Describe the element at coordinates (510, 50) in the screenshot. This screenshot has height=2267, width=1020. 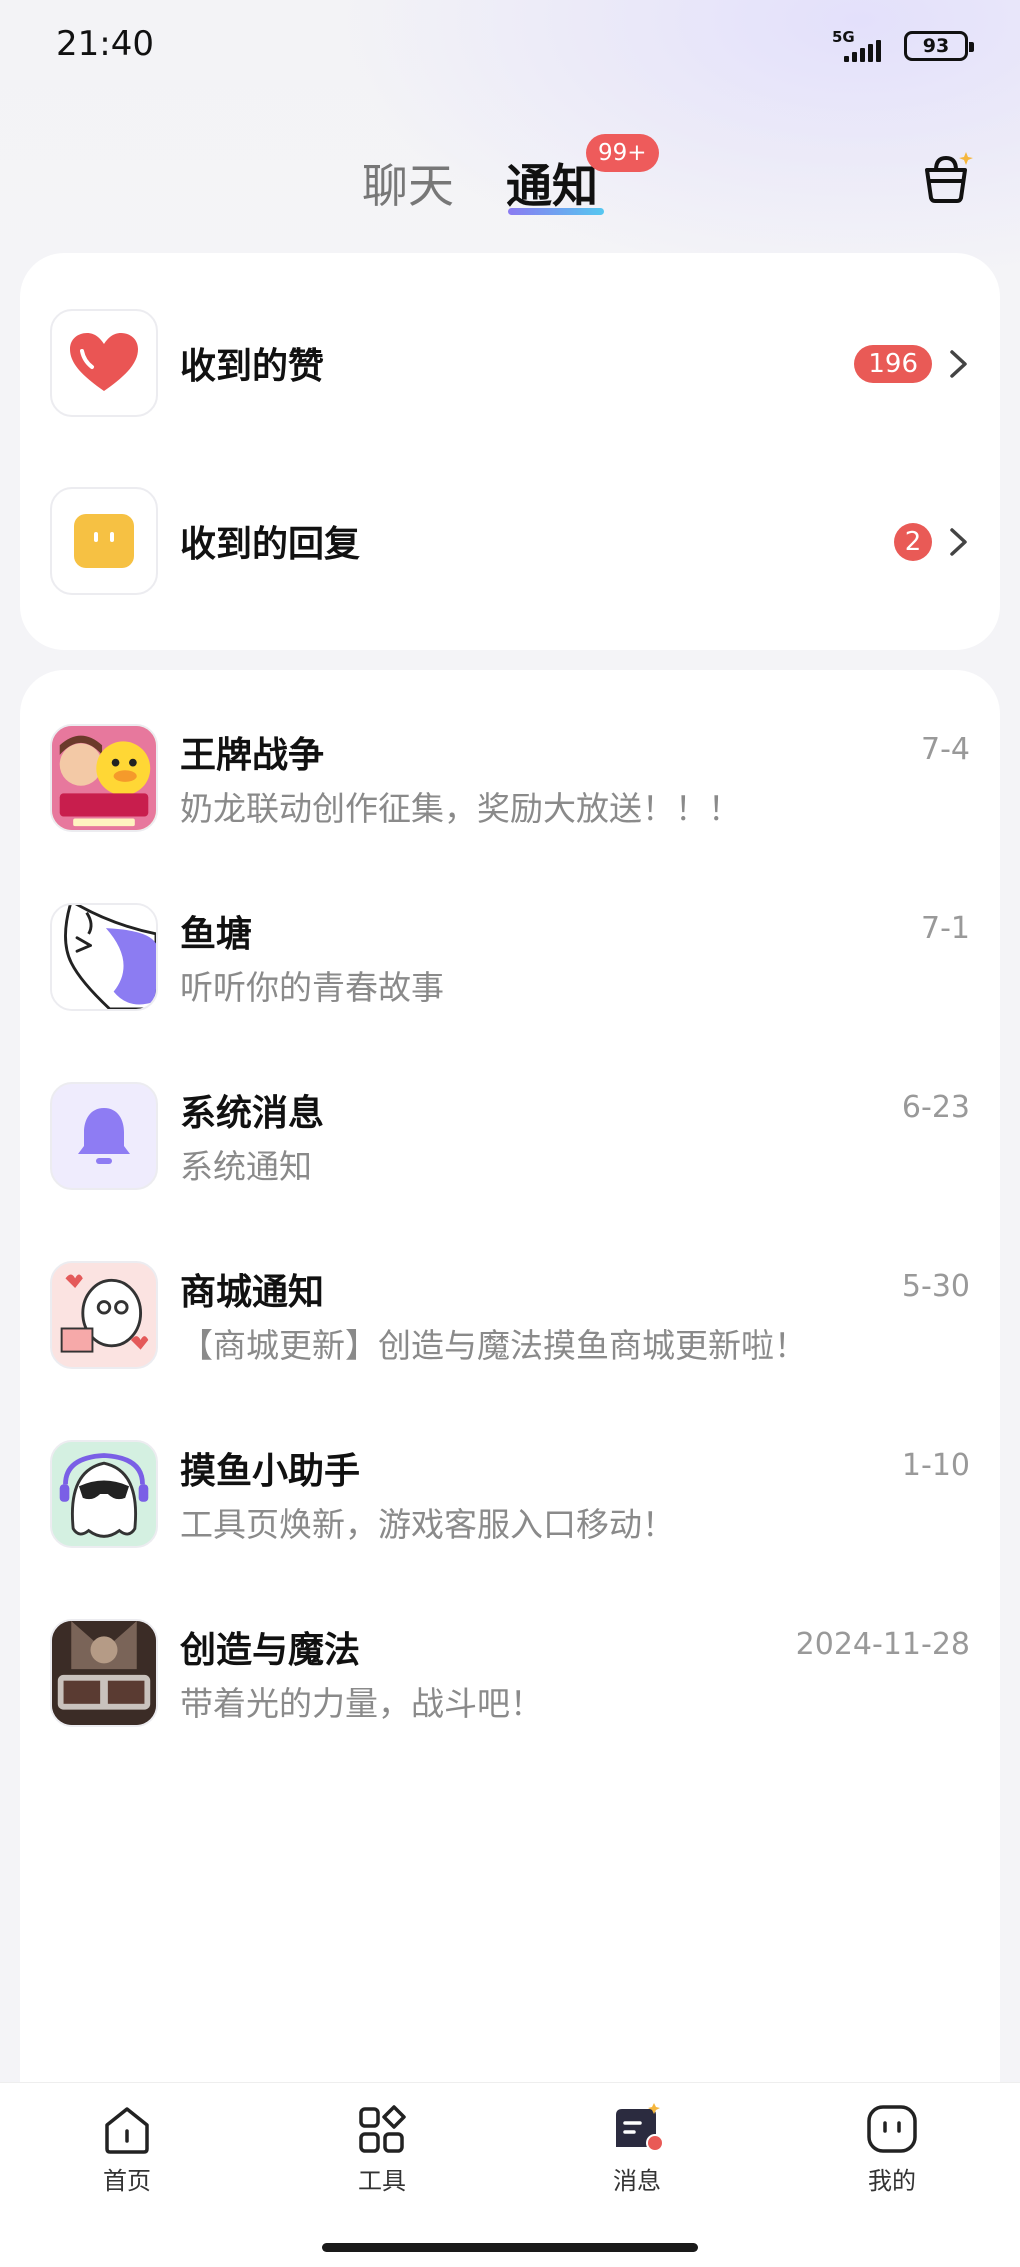
I see `status-bar: 21:40 5G 93` at that location.